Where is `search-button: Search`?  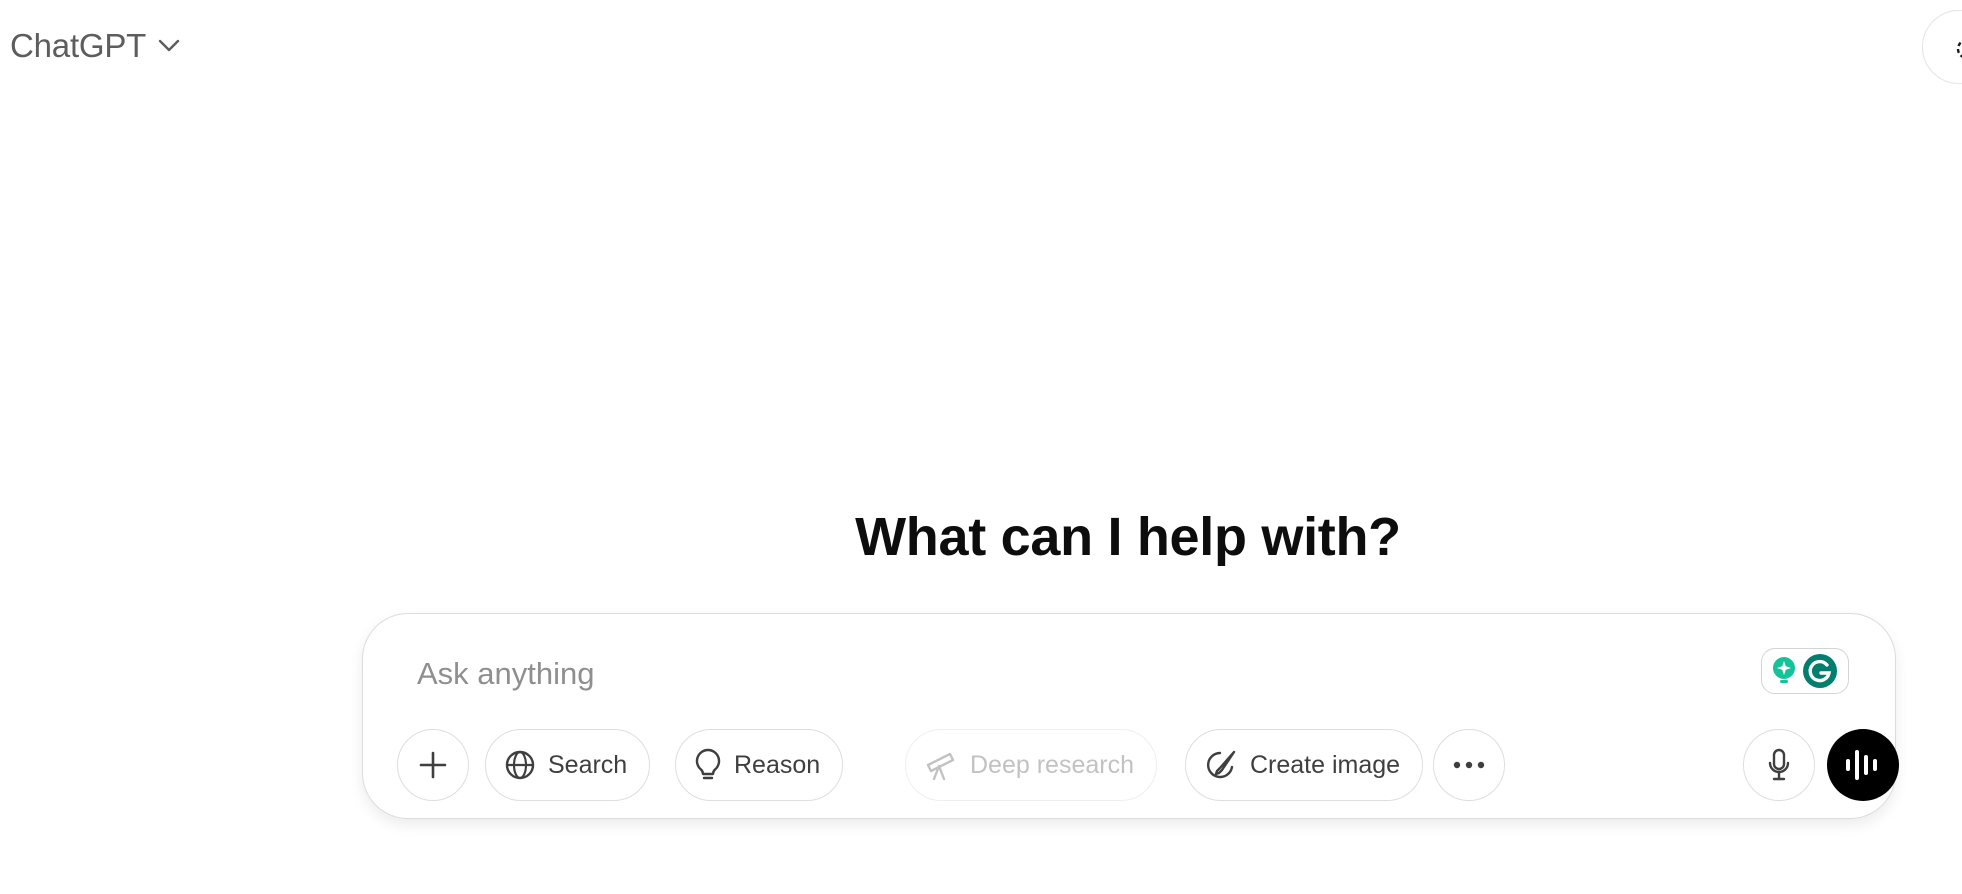 search-button: Search is located at coordinates (568, 765).